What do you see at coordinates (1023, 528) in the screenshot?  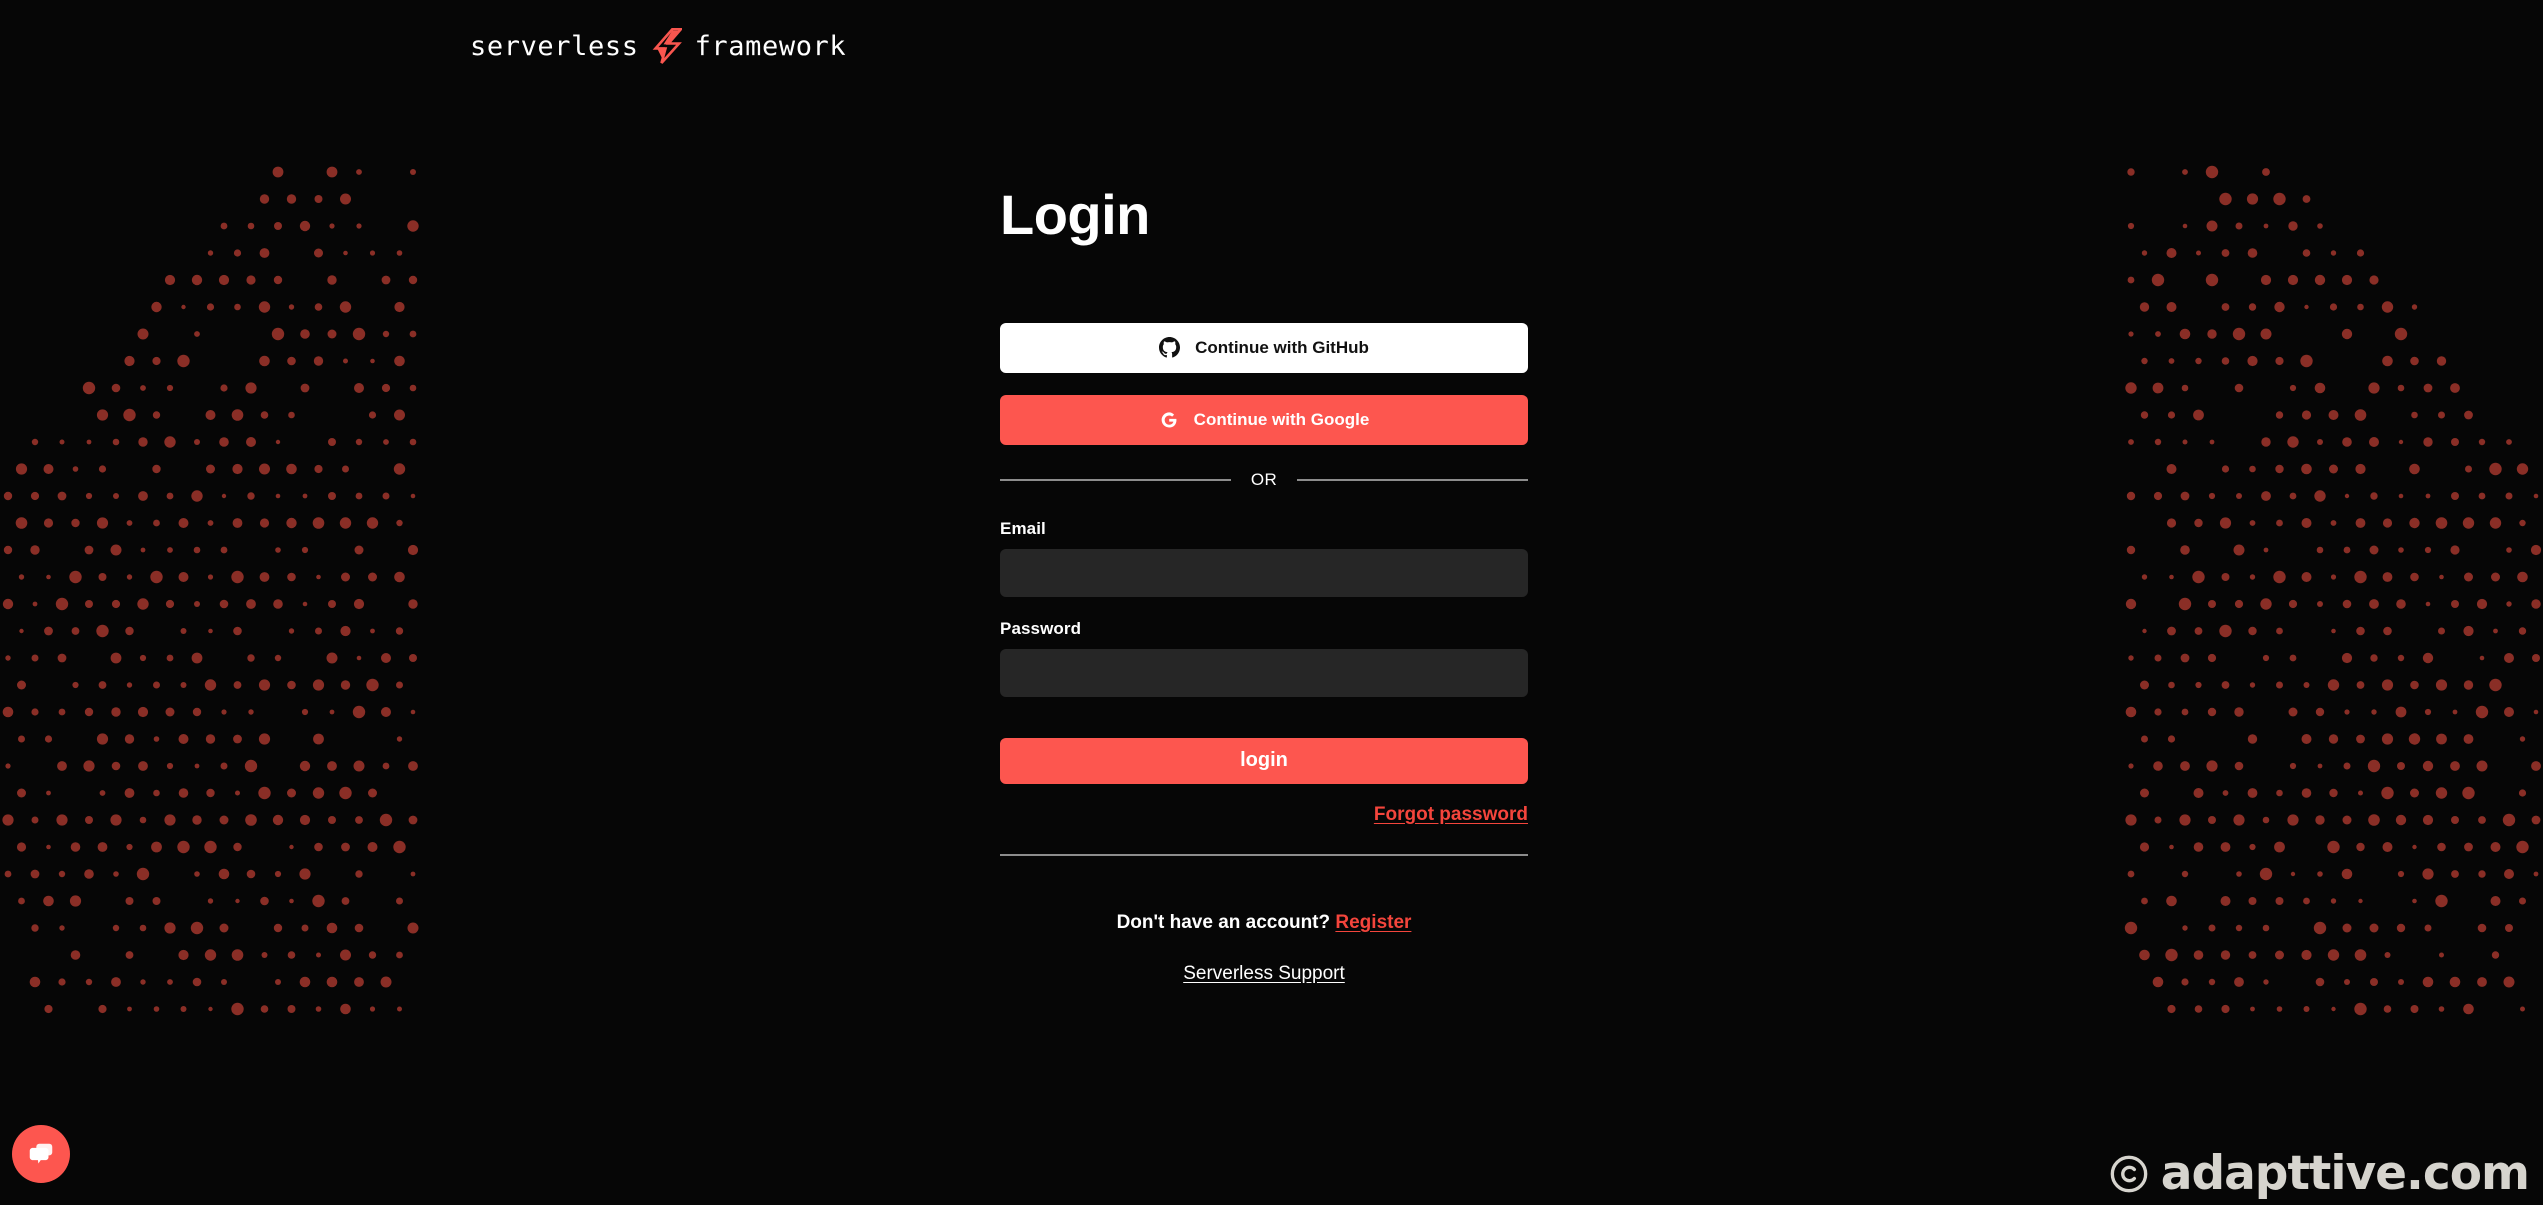 I see `email-label: Email` at bounding box center [1023, 528].